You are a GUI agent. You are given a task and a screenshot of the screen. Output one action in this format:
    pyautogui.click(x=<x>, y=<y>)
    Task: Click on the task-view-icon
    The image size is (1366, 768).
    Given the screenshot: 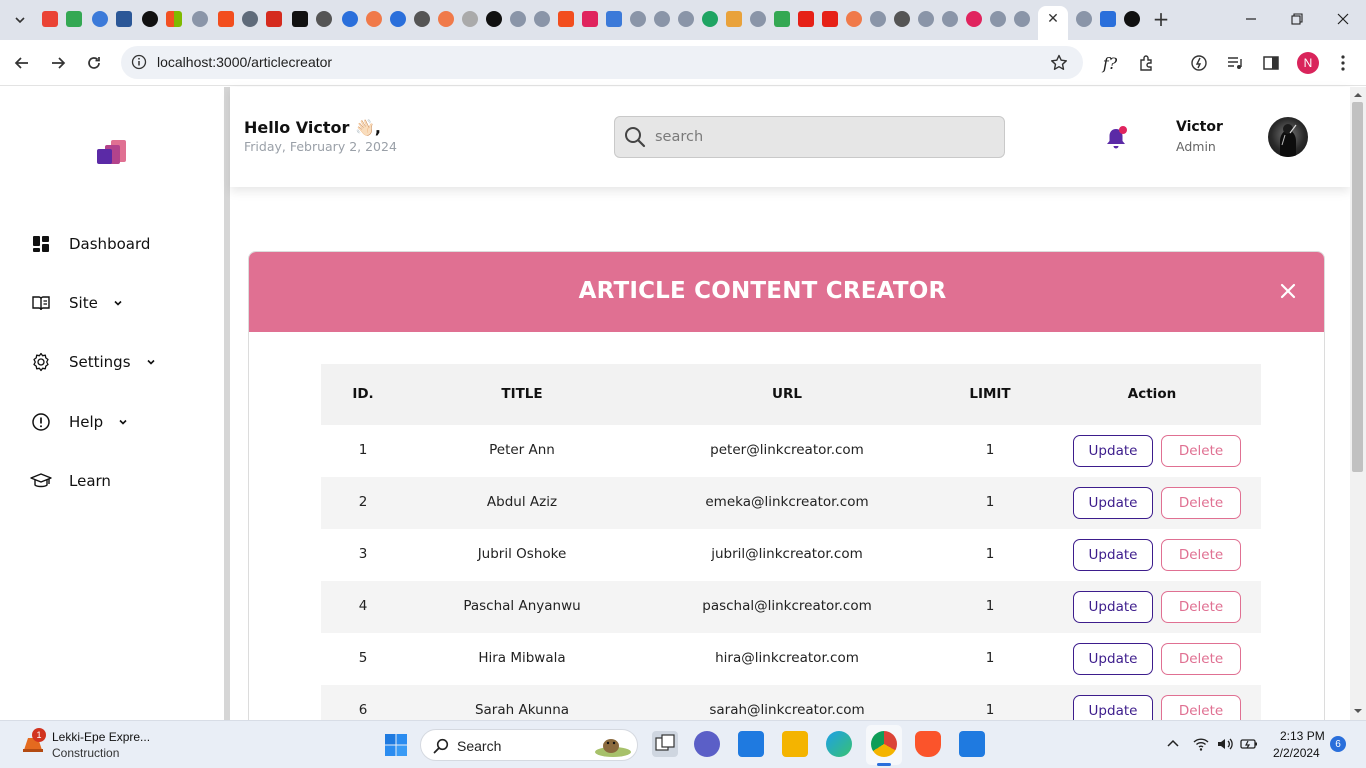 What is the action you would take?
    pyautogui.click(x=665, y=744)
    